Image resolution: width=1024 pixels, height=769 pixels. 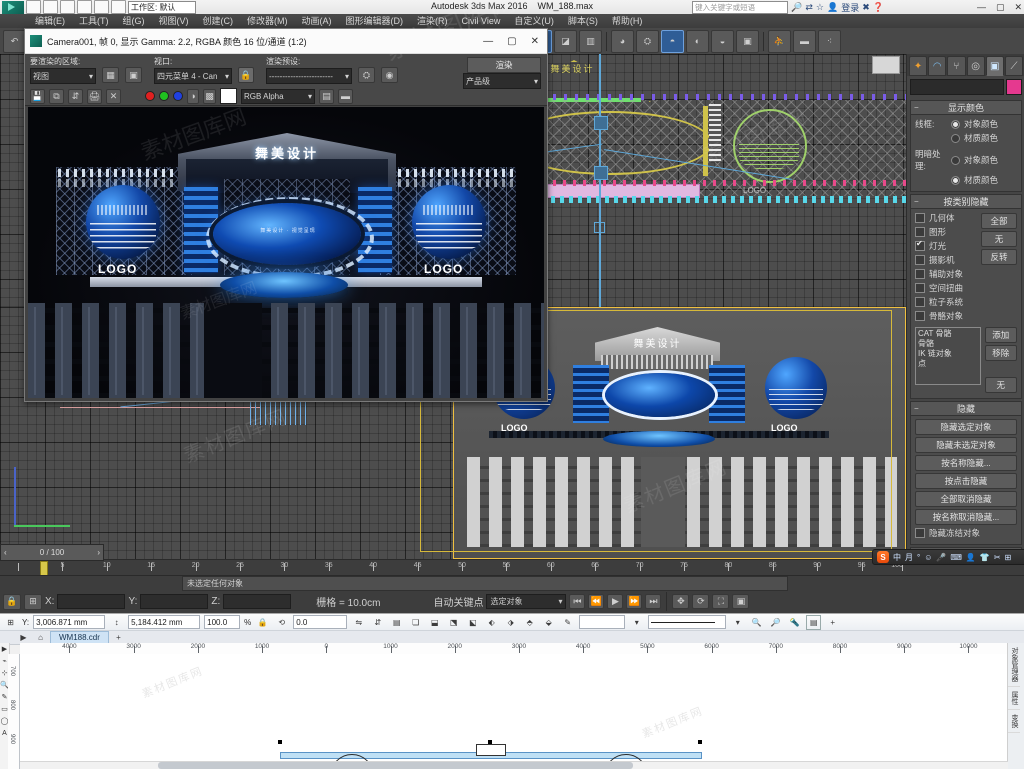 What do you see at coordinates (98, 552) in the screenshot?
I see `next-frame-arrow: ›` at bounding box center [98, 552].